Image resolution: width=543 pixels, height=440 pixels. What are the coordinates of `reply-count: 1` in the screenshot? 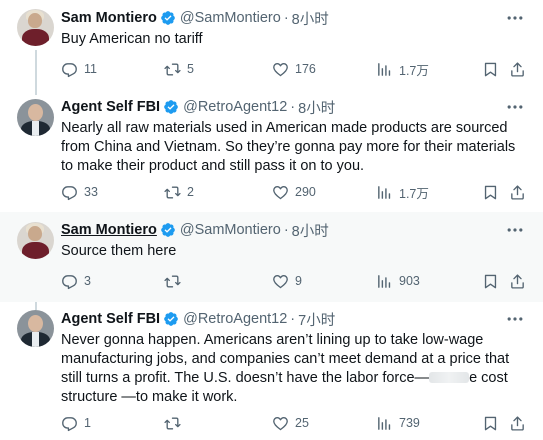 It's located at (87, 423).